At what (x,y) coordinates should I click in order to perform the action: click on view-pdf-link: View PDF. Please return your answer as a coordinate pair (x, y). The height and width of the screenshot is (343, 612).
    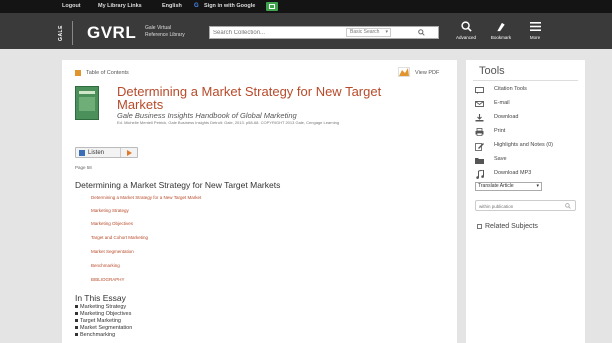
    Looking at the image, I should click on (427, 73).